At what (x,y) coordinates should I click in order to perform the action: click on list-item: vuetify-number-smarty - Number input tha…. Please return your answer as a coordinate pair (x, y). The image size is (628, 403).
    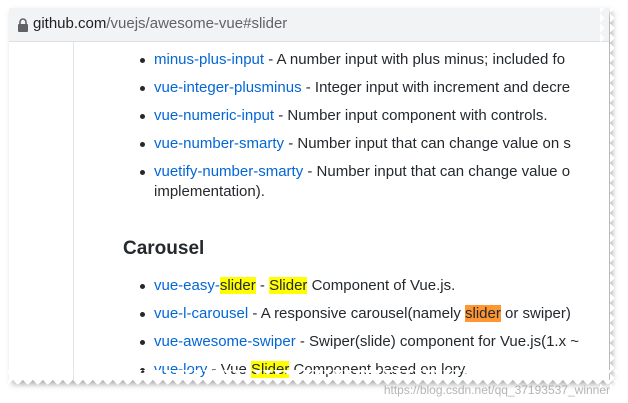
    Looking at the image, I should click on (355, 182).